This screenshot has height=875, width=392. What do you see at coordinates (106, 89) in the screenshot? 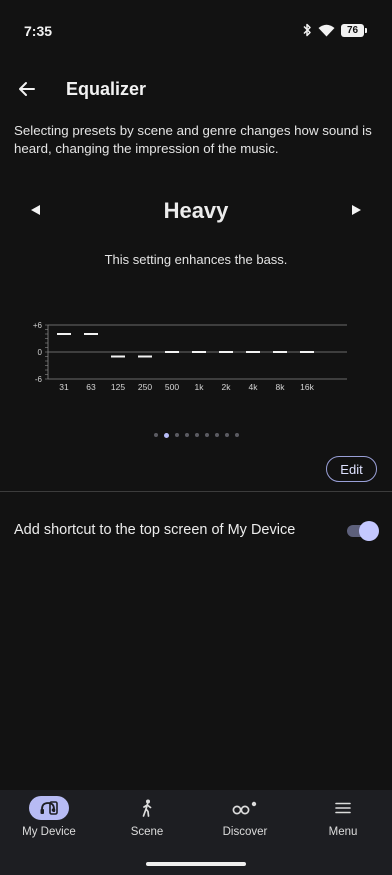
I see `page-title: Equalizer` at bounding box center [106, 89].